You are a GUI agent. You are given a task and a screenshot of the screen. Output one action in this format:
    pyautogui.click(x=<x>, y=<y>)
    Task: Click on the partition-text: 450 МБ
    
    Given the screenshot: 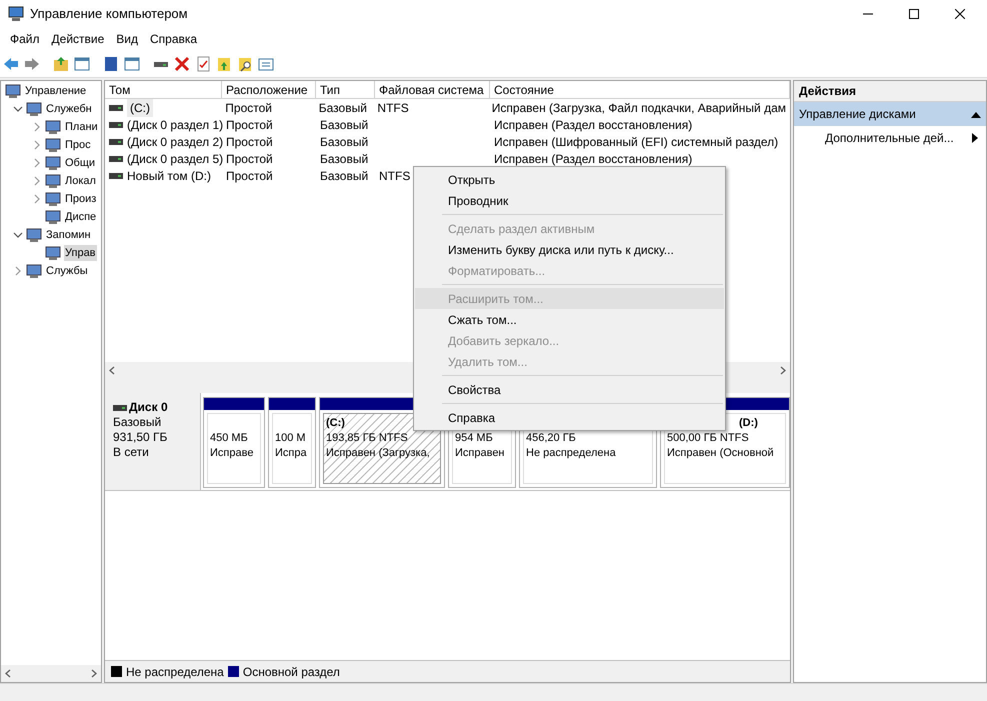 What is the action you would take?
    pyautogui.click(x=229, y=438)
    